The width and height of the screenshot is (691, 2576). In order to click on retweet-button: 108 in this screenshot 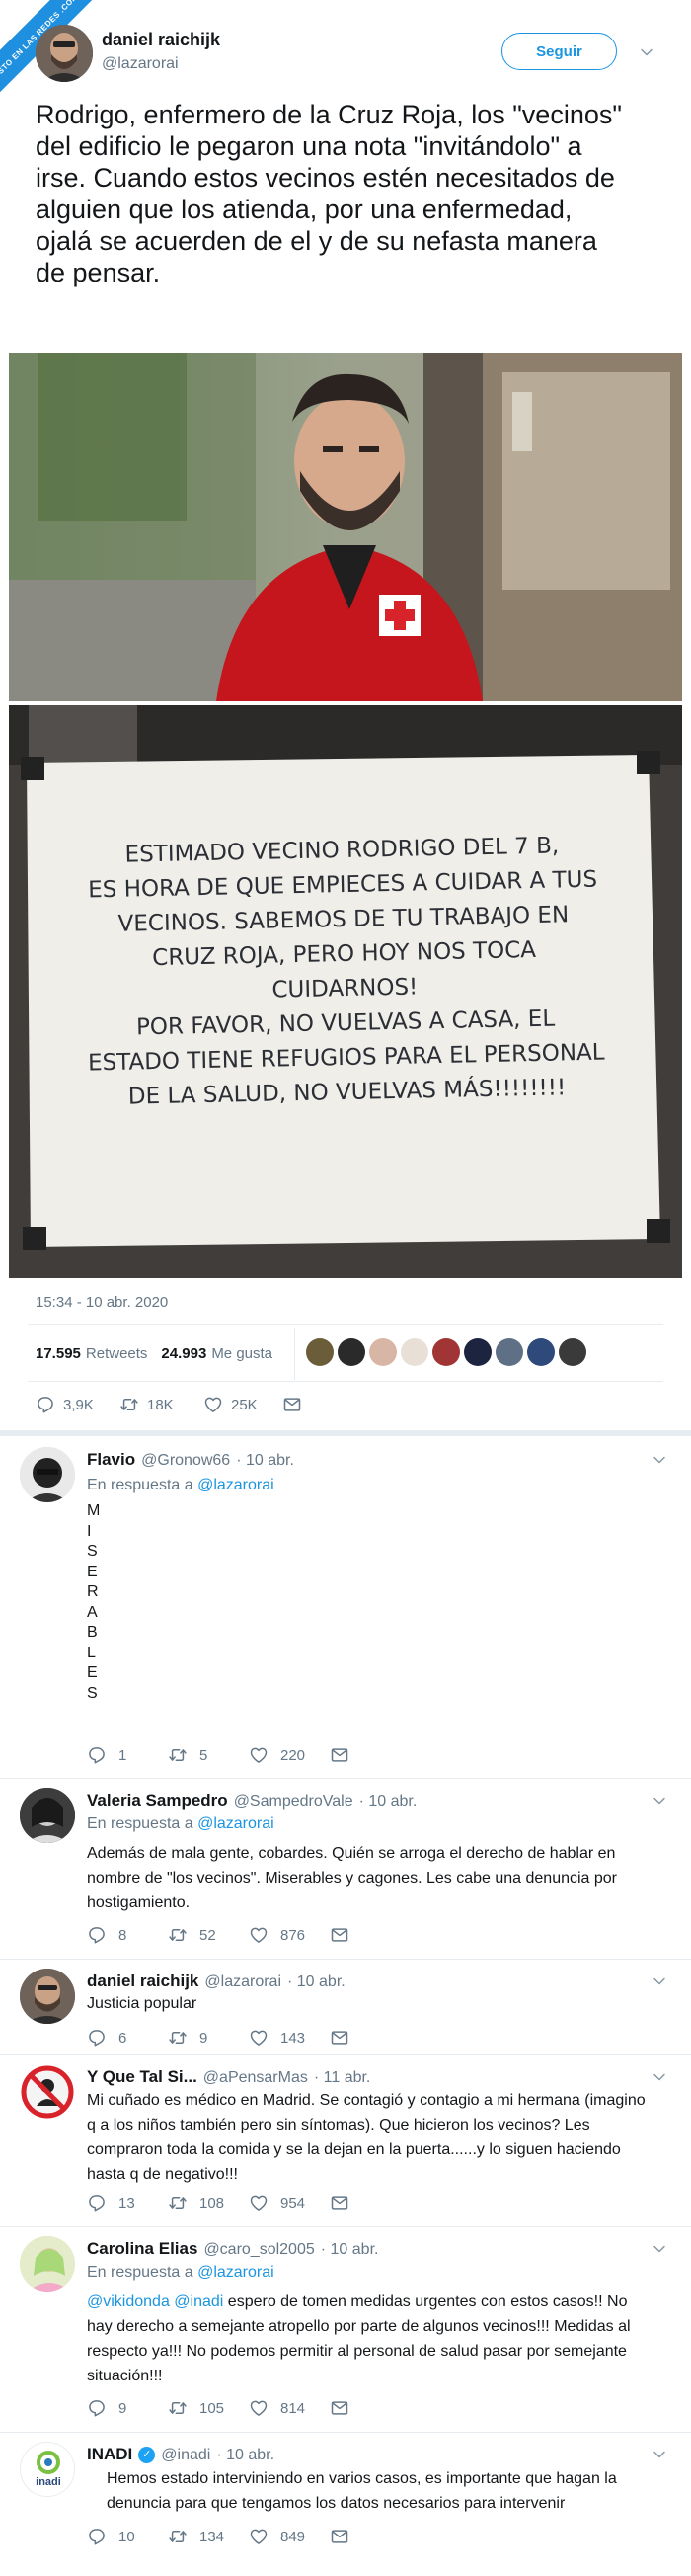, I will do `click(208, 2203)`.